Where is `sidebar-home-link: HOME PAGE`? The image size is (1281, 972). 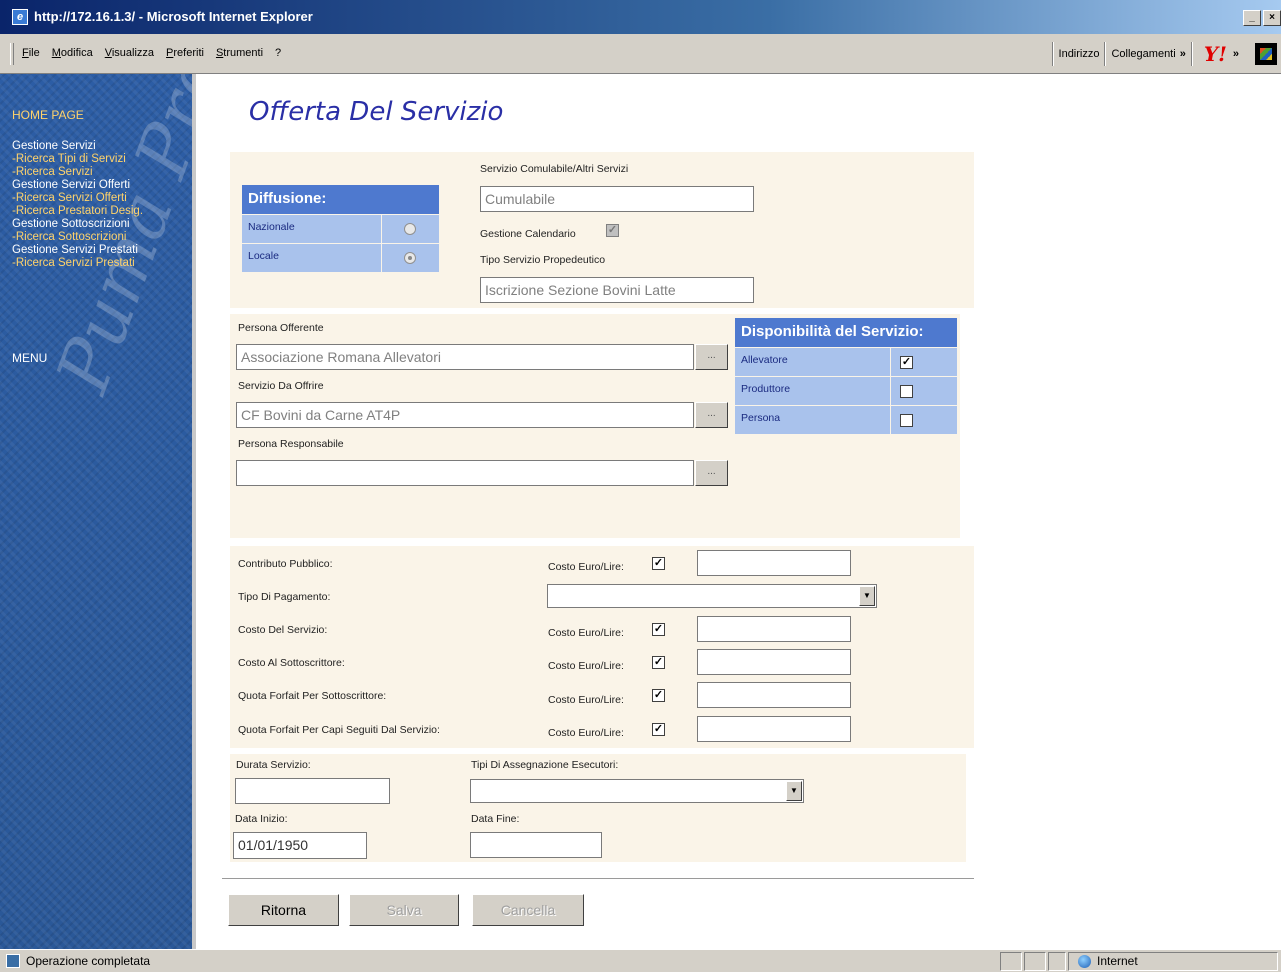 sidebar-home-link: HOME PAGE is located at coordinates (48, 115).